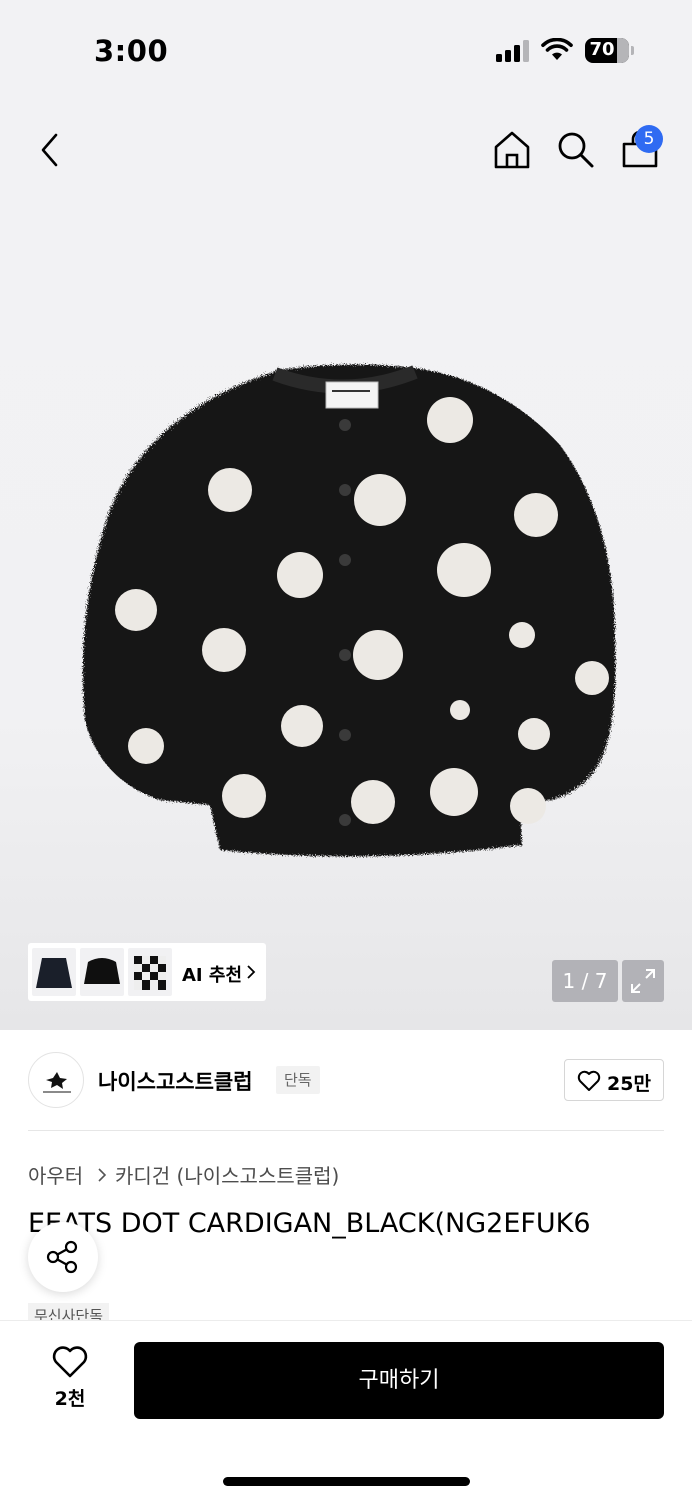  What do you see at coordinates (54, 972) in the screenshot?
I see `ai-thumb-cardigan` at bounding box center [54, 972].